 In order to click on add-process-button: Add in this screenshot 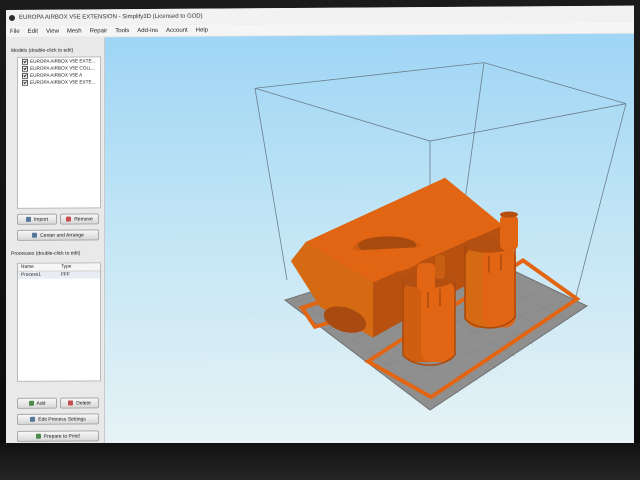, I will do `click(37, 403)`.